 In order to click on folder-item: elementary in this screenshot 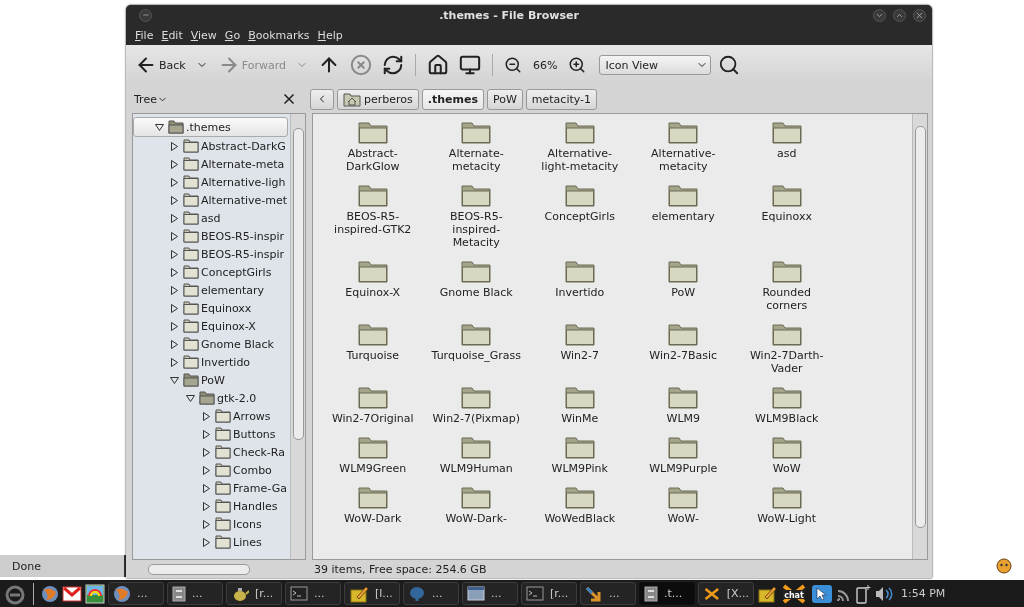, I will do `click(683, 221)`.